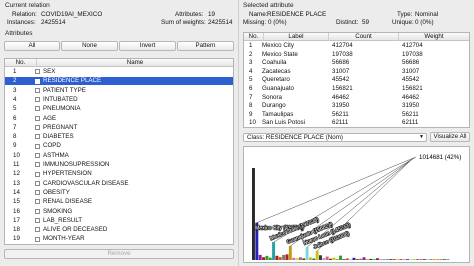 The height and width of the screenshot is (266, 474). I want to click on attribute-no: 4, so click(15, 99).